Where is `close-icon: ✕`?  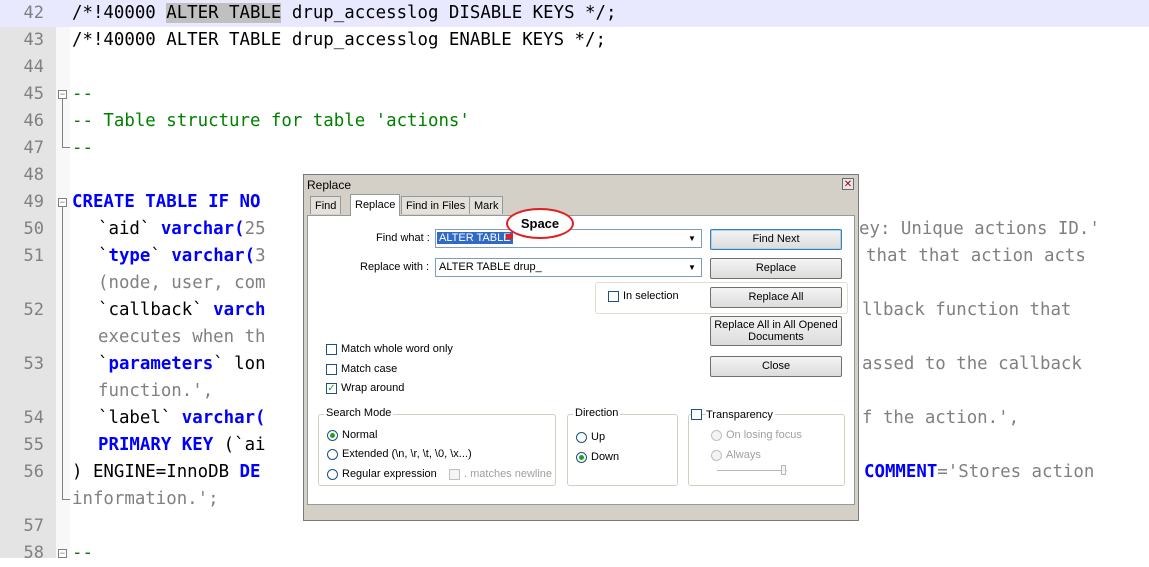 close-icon: ✕ is located at coordinates (848, 184).